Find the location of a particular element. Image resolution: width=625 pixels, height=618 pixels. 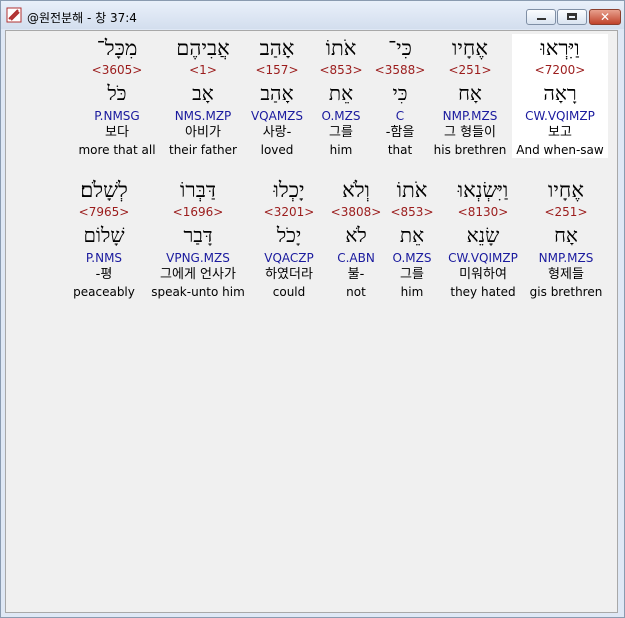

korean-gloss: 보다 is located at coordinates (117, 132).